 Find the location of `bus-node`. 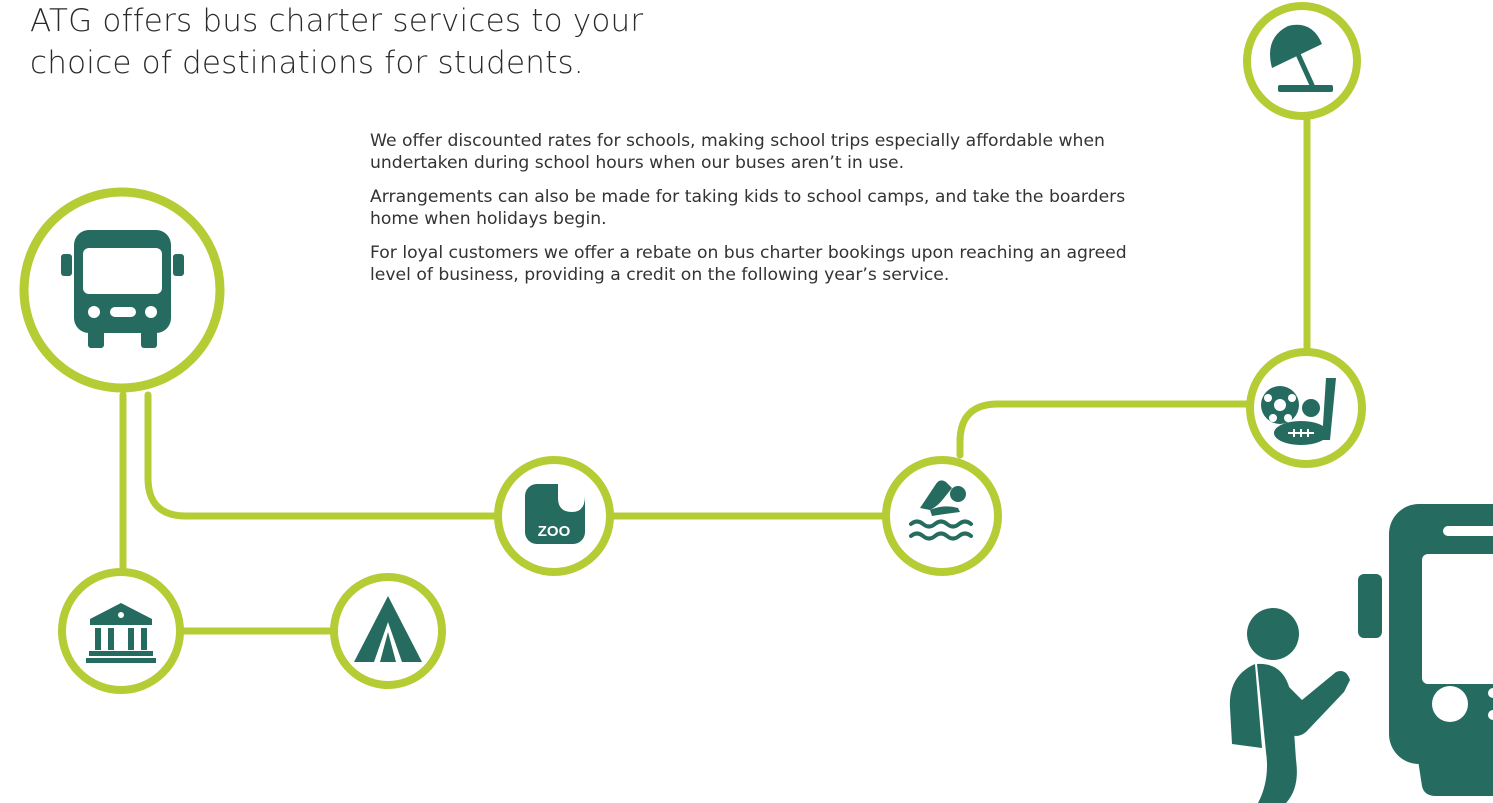

bus-node is located at coordinates (122, 290).